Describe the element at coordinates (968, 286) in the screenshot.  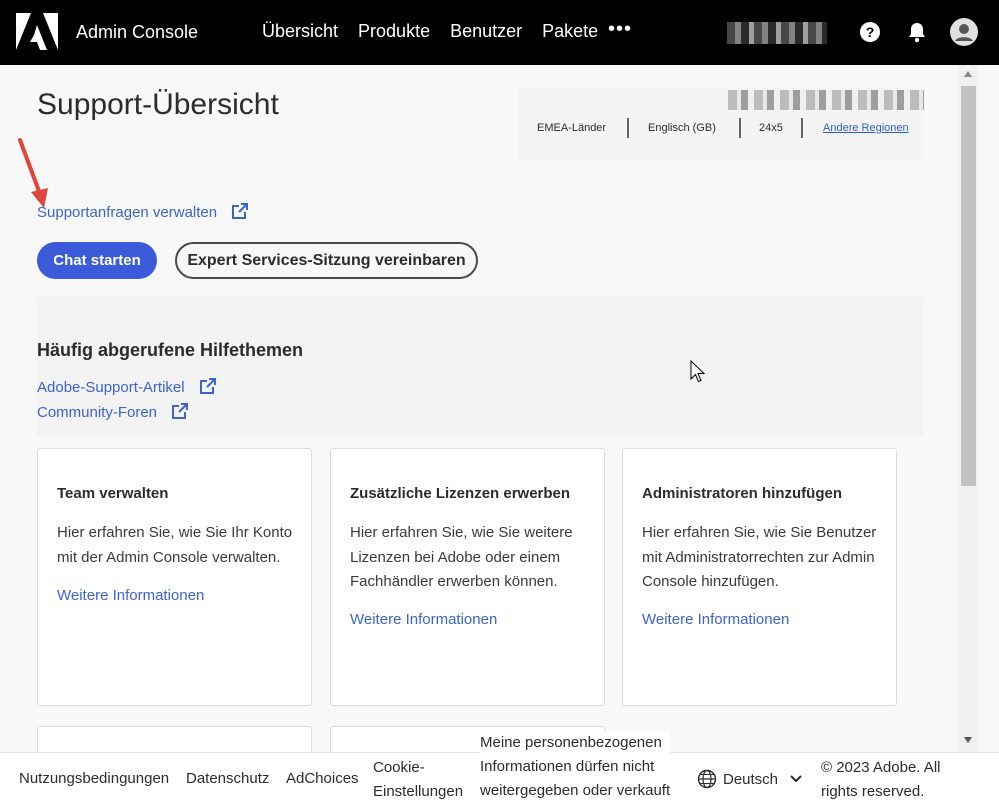
I see `scroll-thumb` at that location.